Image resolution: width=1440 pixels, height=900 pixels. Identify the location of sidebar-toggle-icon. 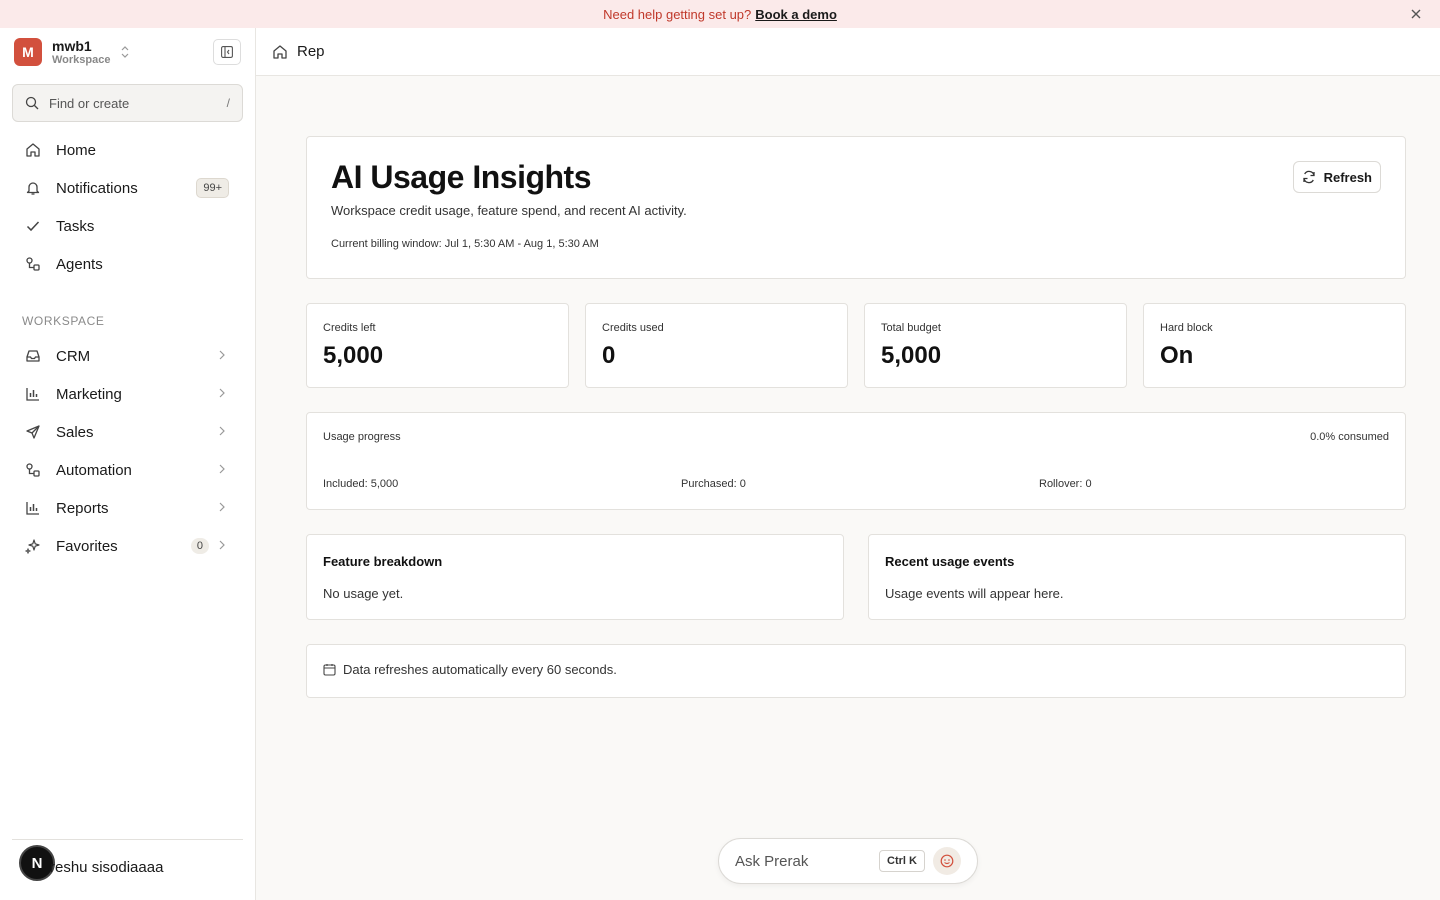
(227, 52).